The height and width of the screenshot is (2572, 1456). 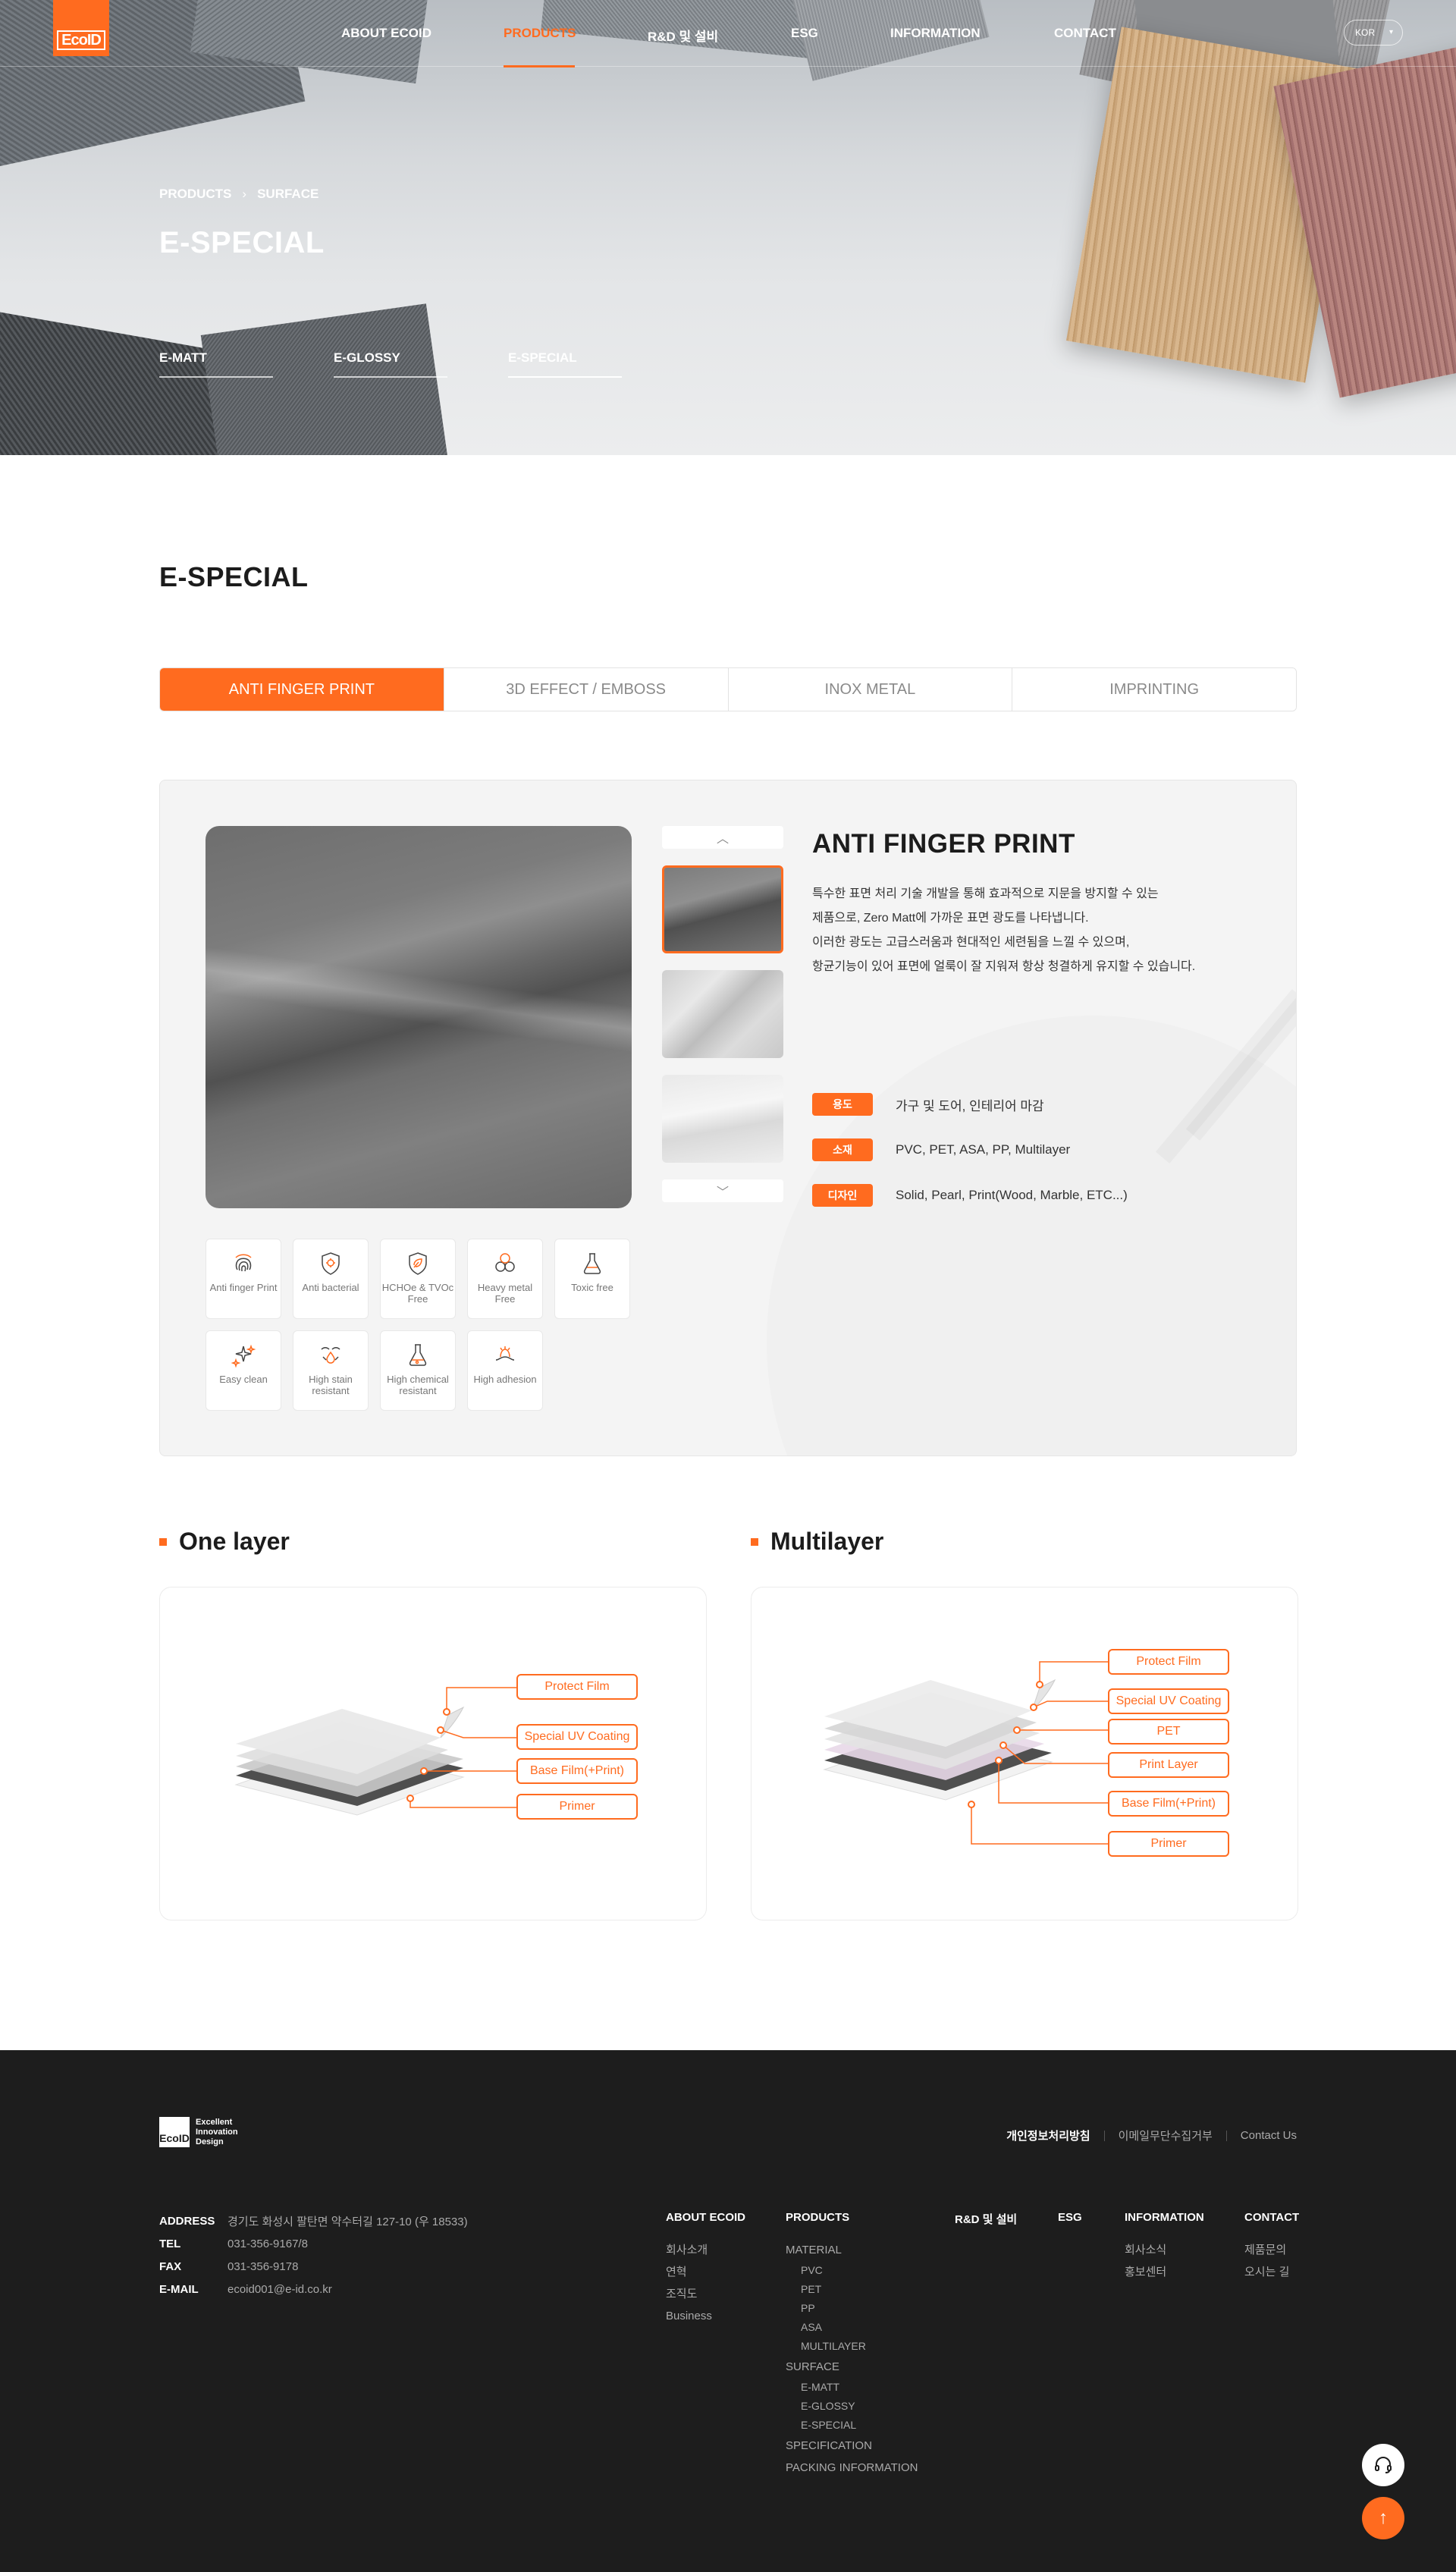 I want to click on footer-link: 제품문의, so click(x=1271, y=2250).